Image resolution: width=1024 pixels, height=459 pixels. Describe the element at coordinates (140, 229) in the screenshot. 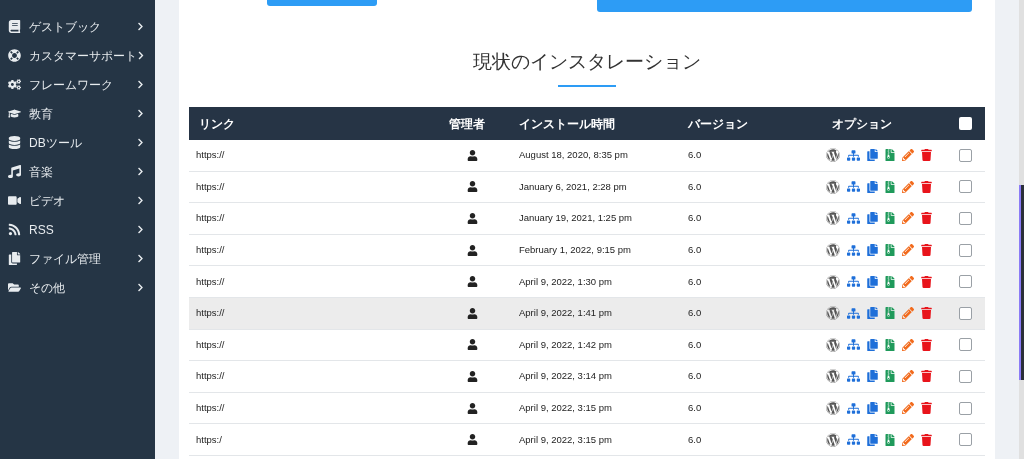

I see `chevron-icon` at that location.